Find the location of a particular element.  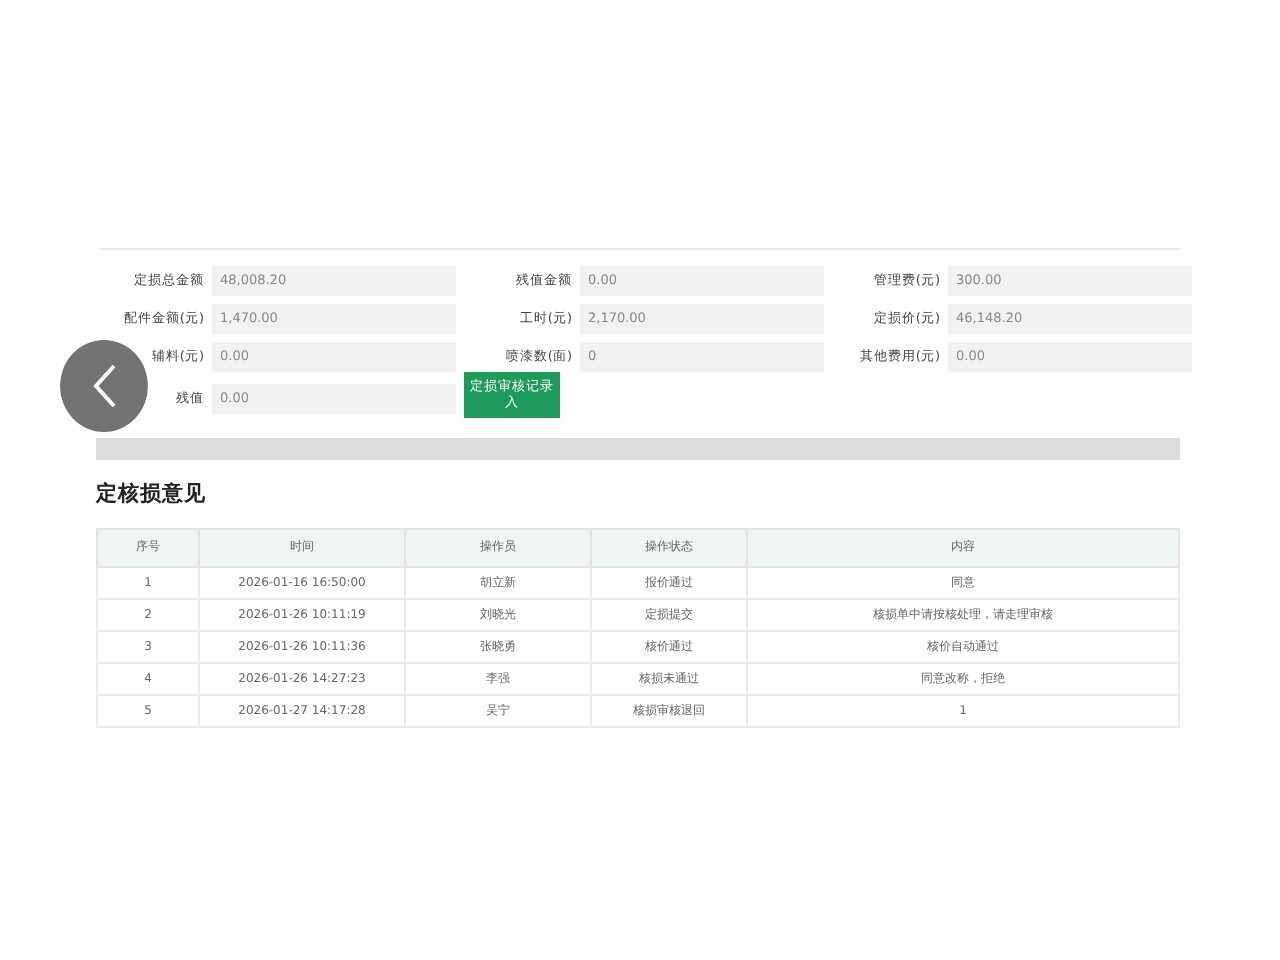

chevron-left-icon is located at coordinates (104, 386).